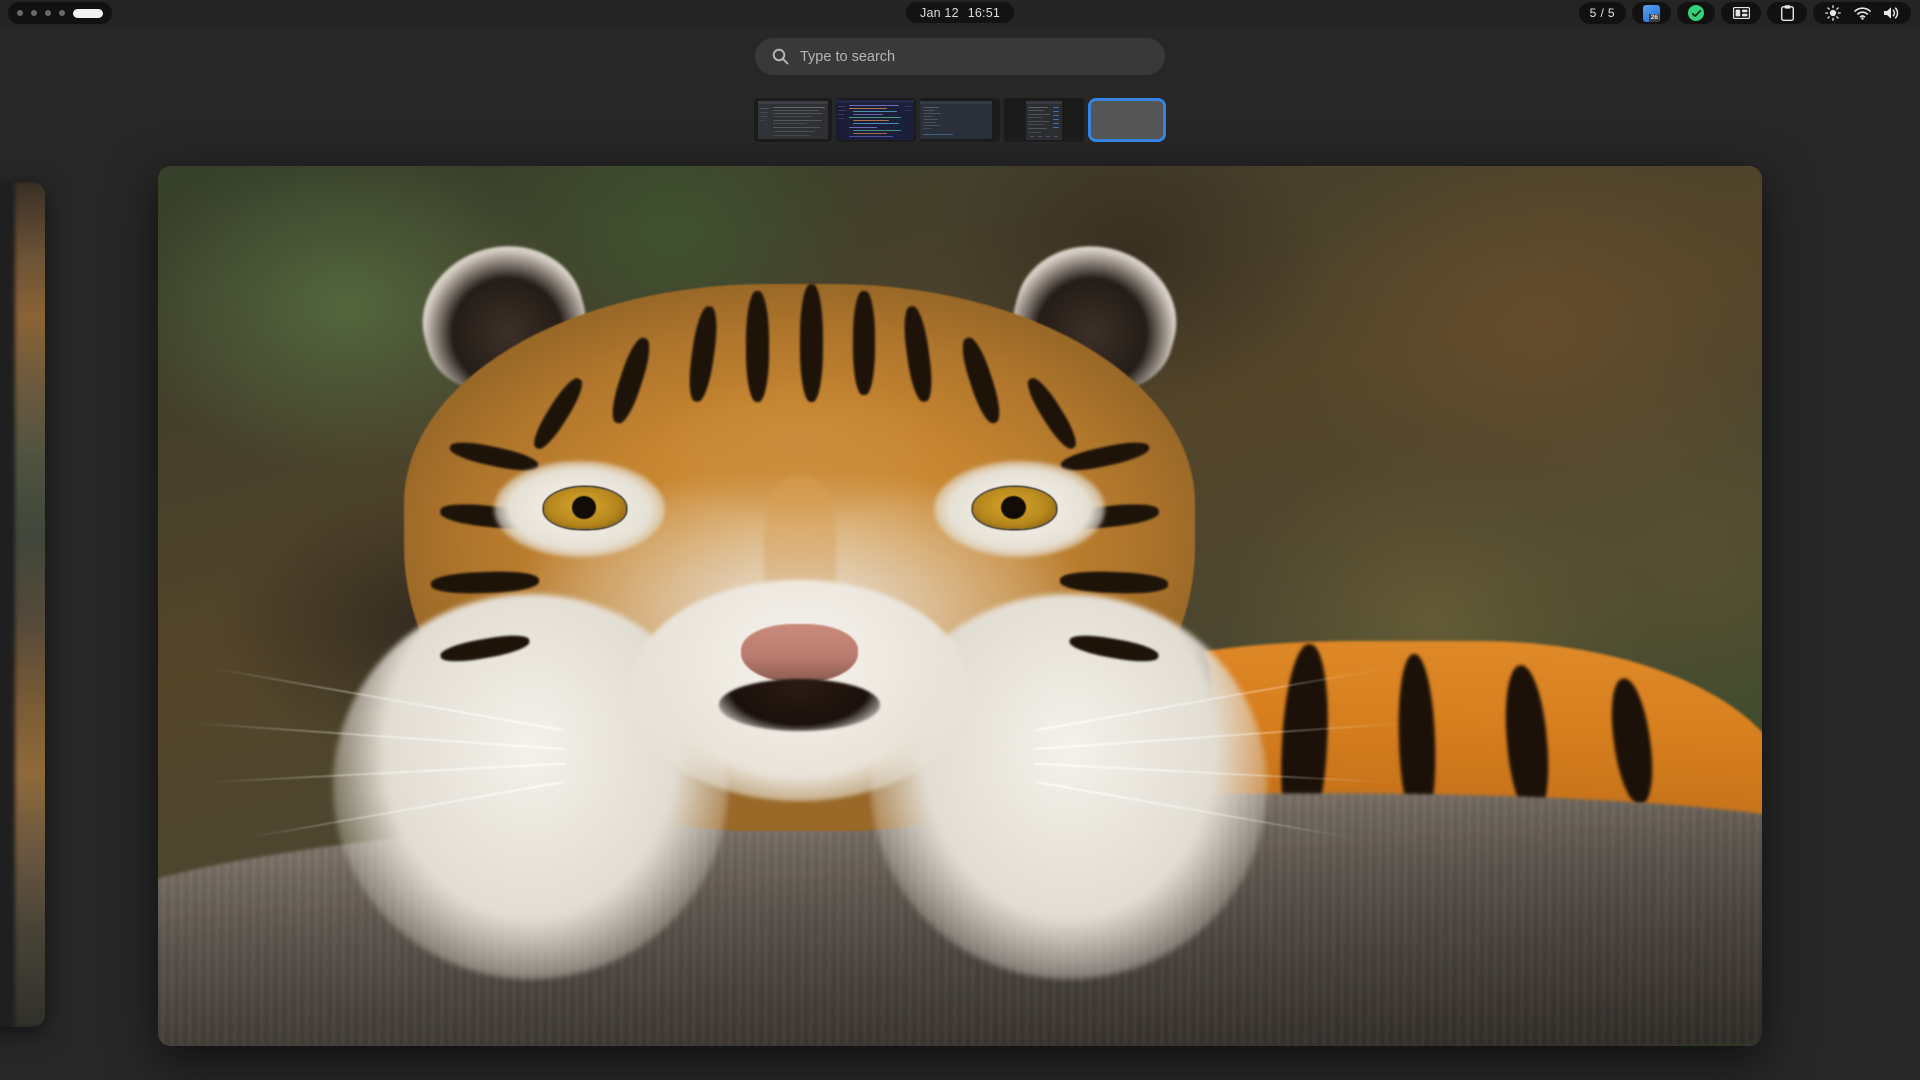 The height and width of the screenshot is (1080, 1920). What do you see at coordinates (939, 12) in the screenshot?
I see `clock-date: Jan 12` at bounding box center [939, 12].